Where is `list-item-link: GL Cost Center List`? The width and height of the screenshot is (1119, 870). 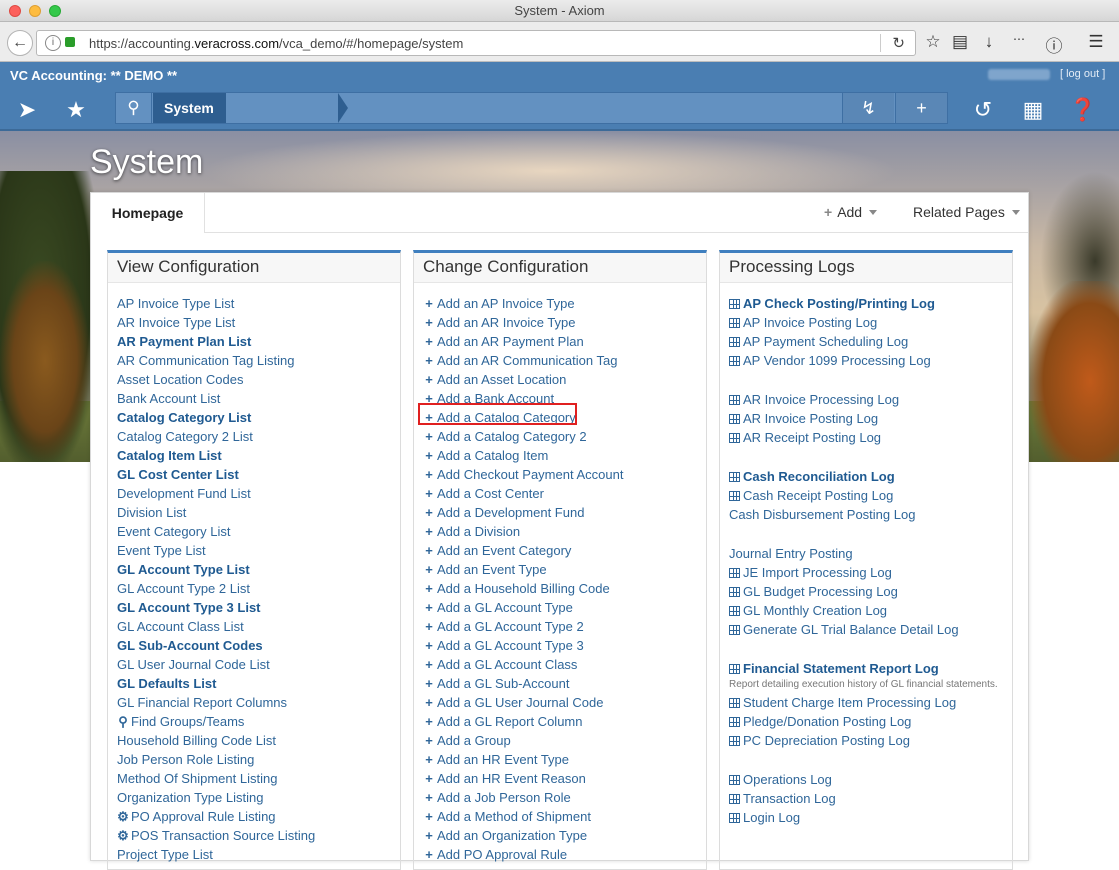 list-item-link: GL Cost Center List is located at coordinates (258, 474).